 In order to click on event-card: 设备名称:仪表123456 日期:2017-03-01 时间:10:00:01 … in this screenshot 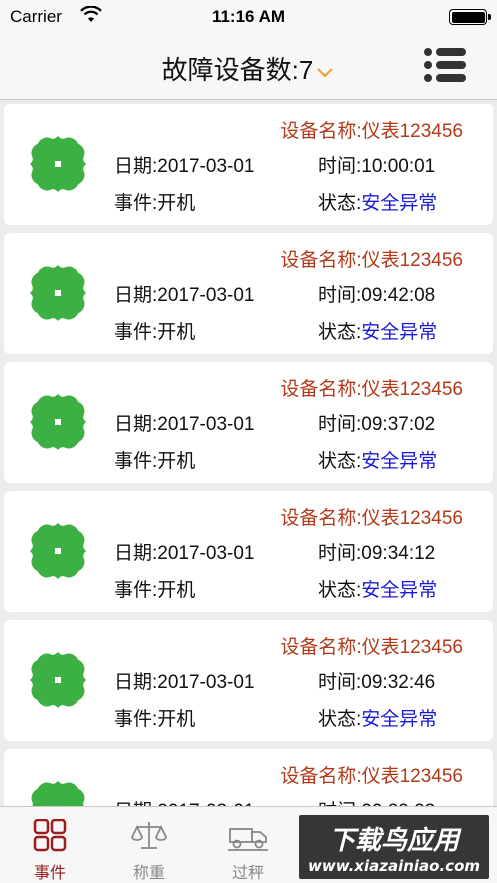, I will do `click(248, 164)`.